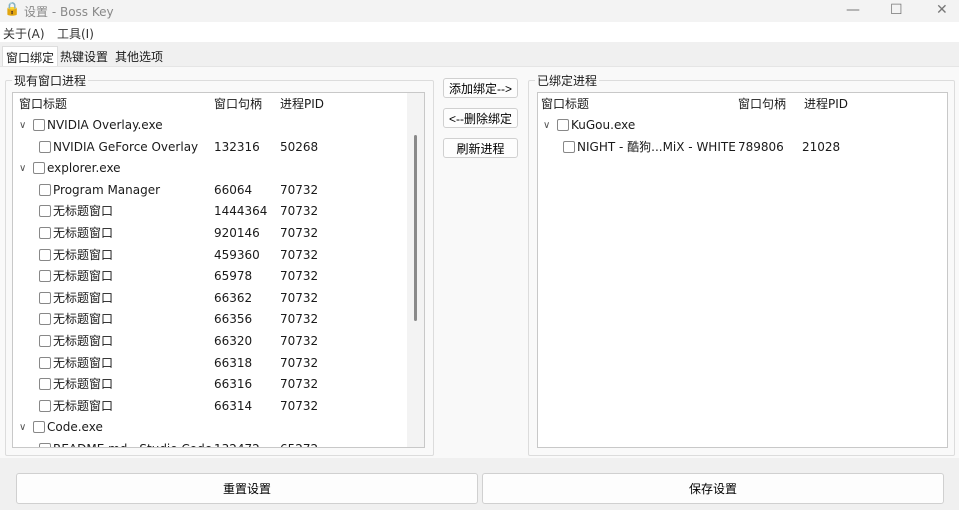 This screenshot has height=510, width=959. What do you see at coordinates (75, 427) in the screenshot?
I see `row-title: Code.exe` at bounding box center [75, 427].